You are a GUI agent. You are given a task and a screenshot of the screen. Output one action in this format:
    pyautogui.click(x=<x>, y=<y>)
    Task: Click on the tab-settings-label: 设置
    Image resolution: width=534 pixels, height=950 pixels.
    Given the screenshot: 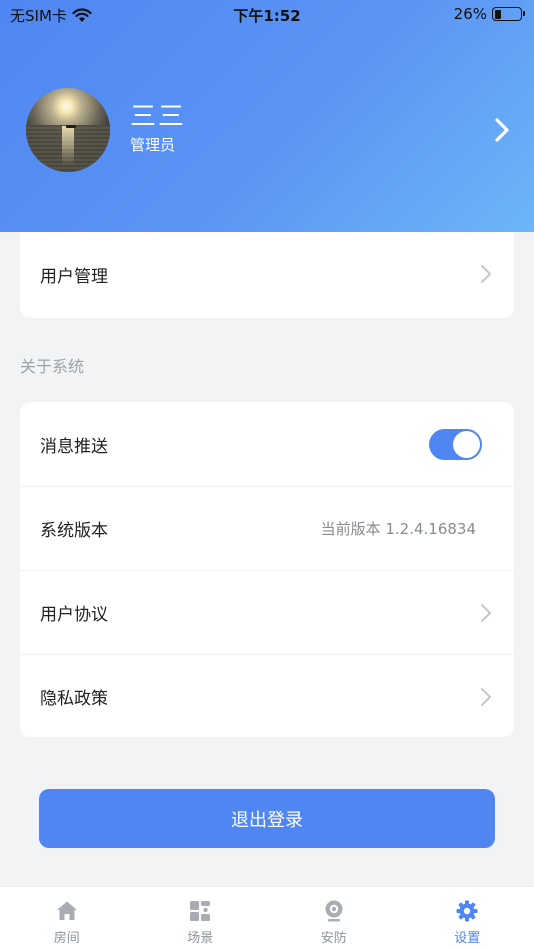 What is the action you would take?
    pyautogui.click(x=467, y=938)
    